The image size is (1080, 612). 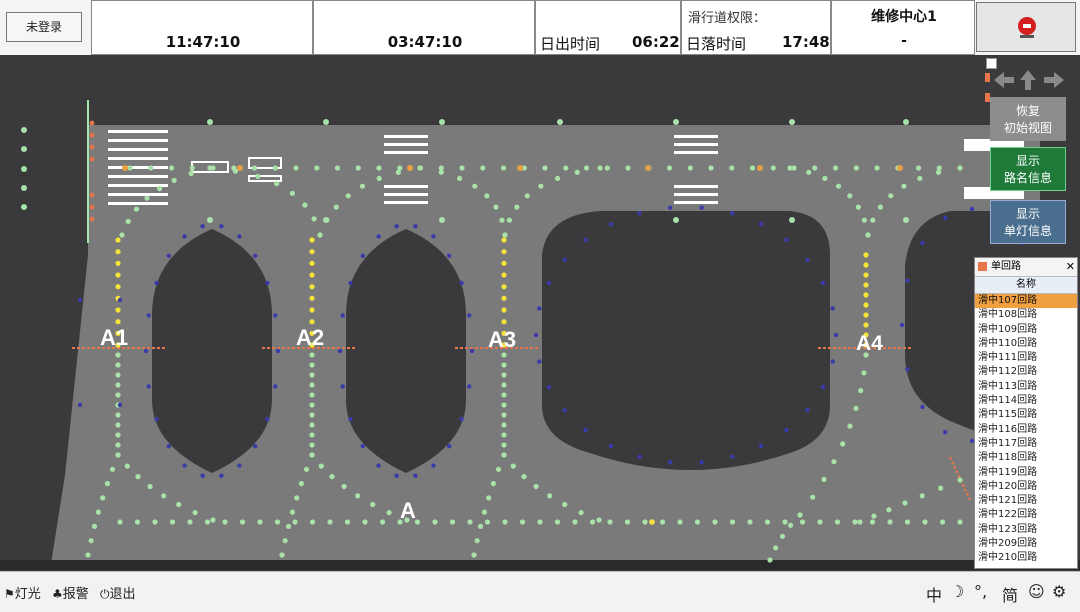 I want to click on lights-menu: ⚑灯光, so click(x=22, y=592).